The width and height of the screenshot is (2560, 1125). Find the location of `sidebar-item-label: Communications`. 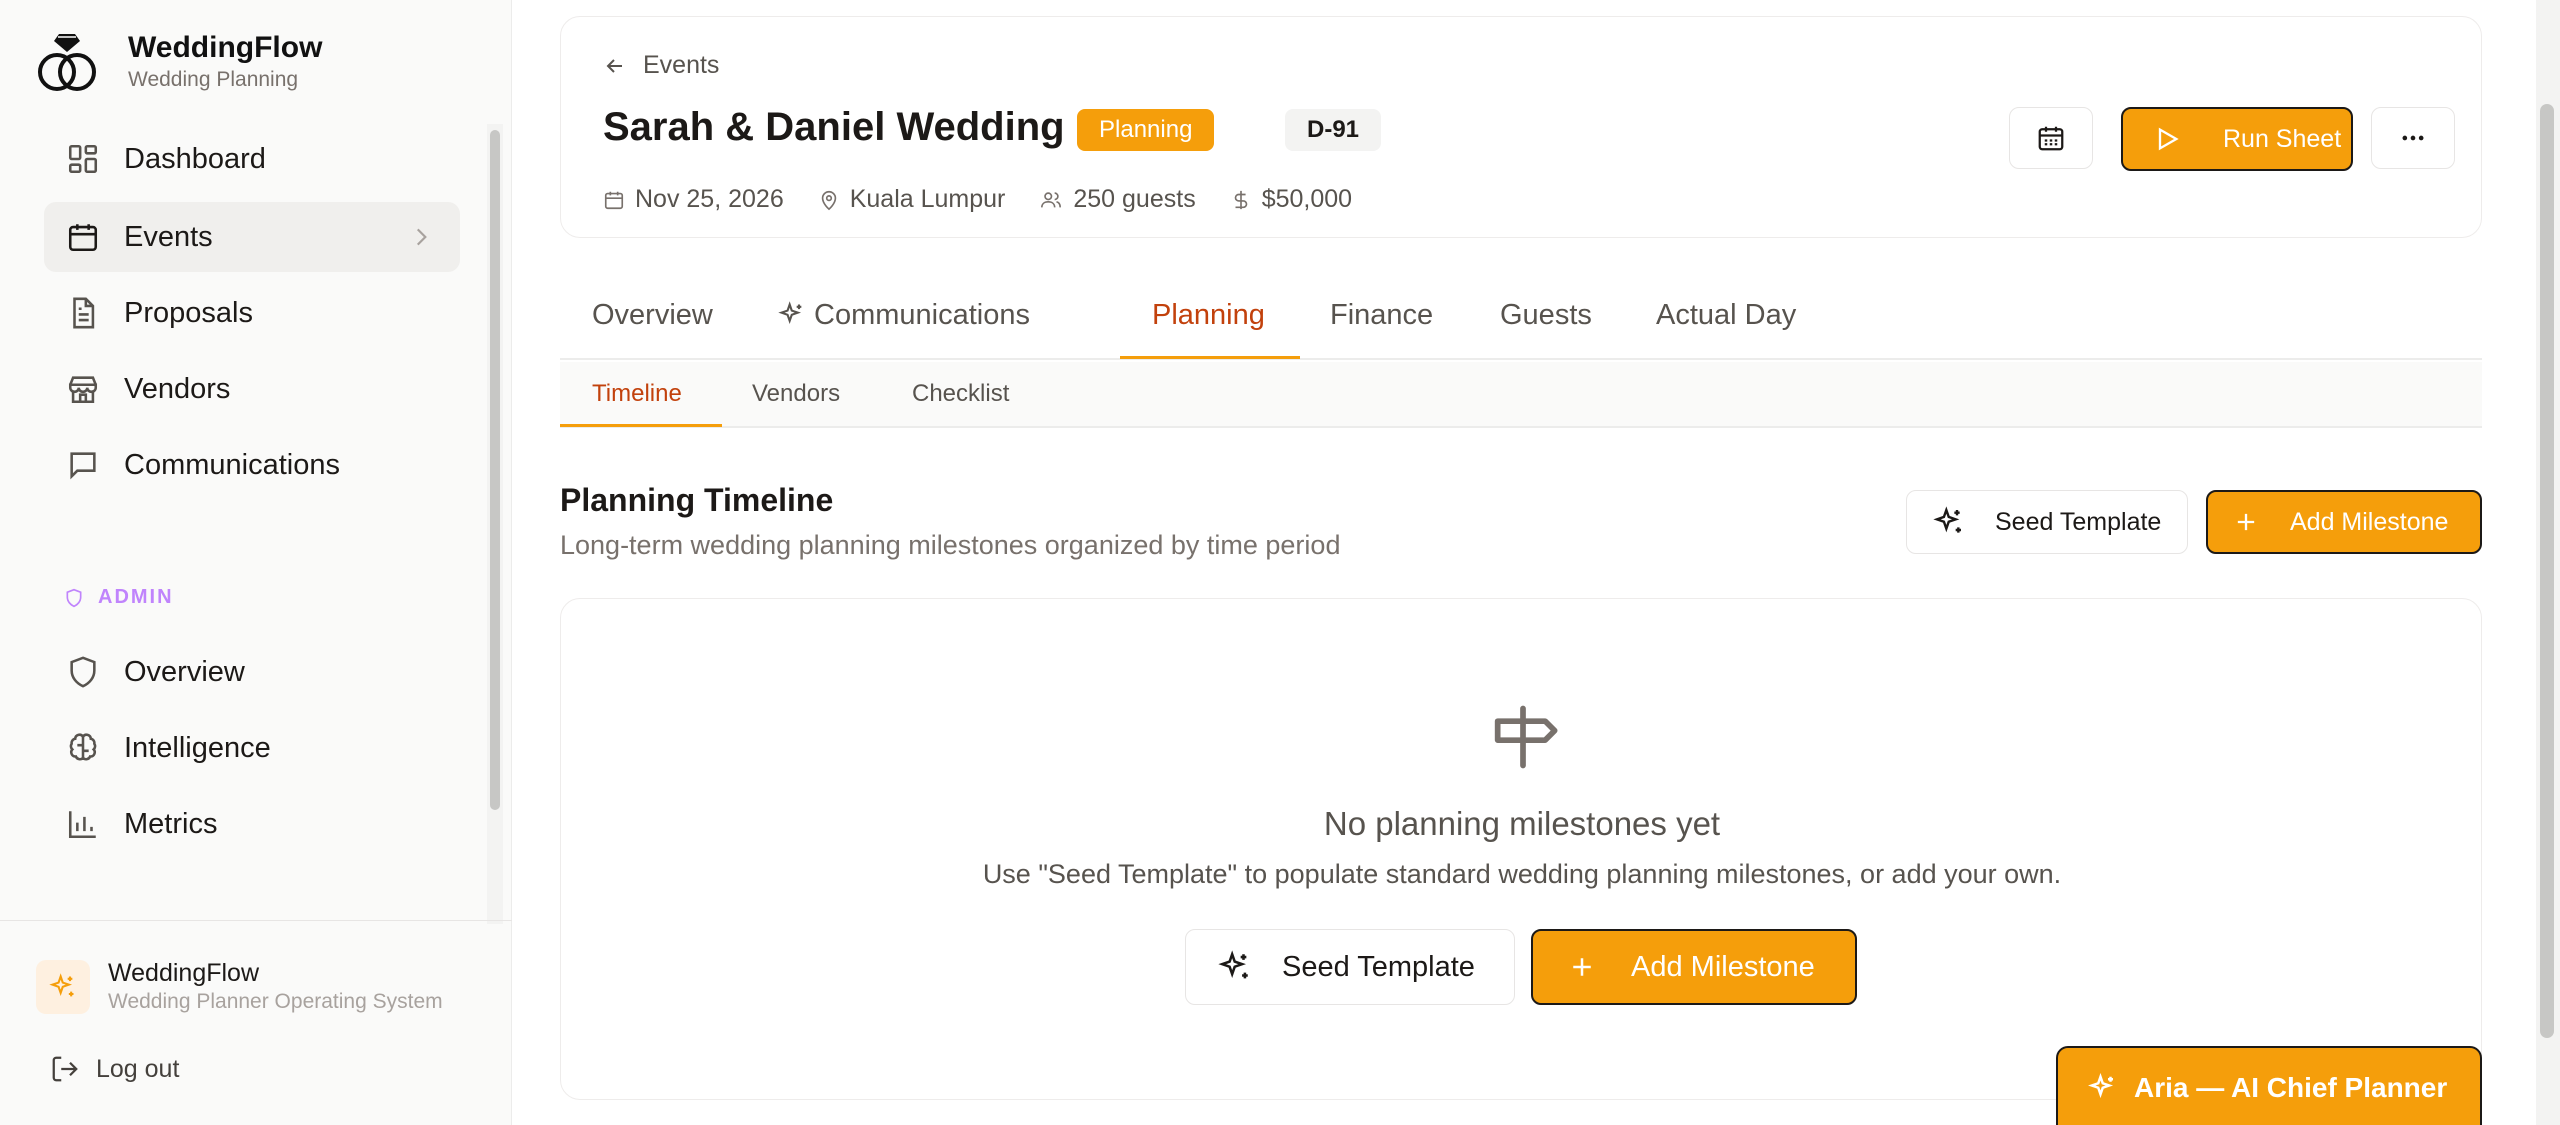

sidebar-item-label: Communications is located at coordinates (232, 464).